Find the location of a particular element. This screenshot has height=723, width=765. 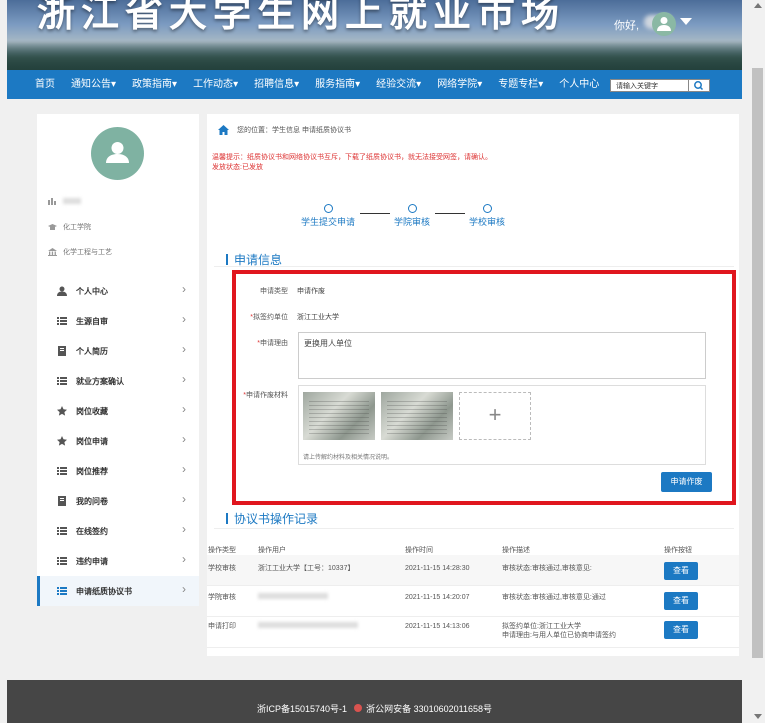

divider is located at coordinates (474, 528).